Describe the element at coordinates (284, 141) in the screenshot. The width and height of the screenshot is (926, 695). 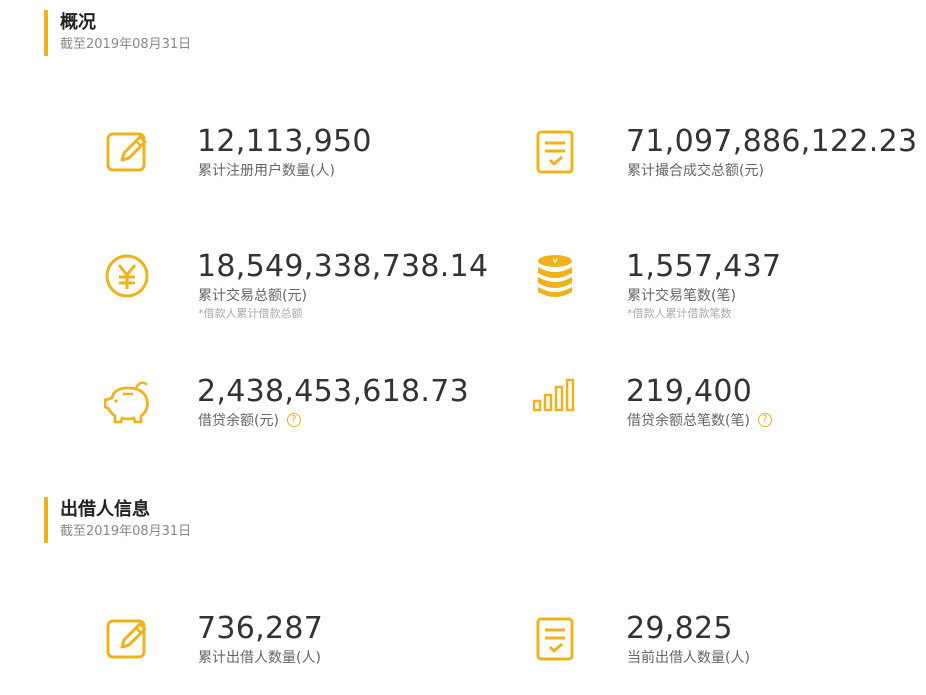
I see `stat-value: 12,113,950` at that location.